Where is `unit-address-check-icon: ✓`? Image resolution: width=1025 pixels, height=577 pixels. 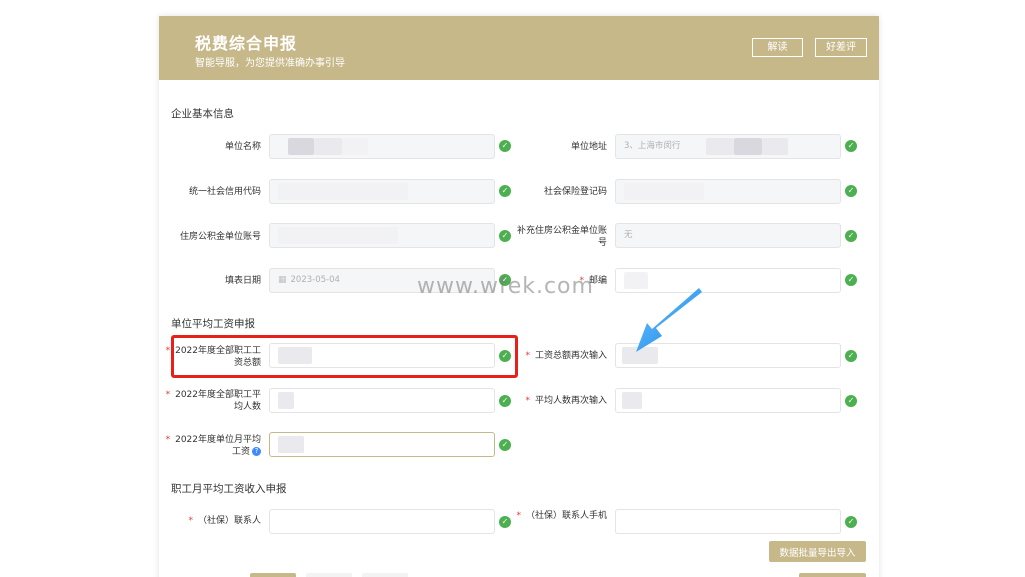 unit-address-check-icon: ✓ is located at coordinates (851, 146).